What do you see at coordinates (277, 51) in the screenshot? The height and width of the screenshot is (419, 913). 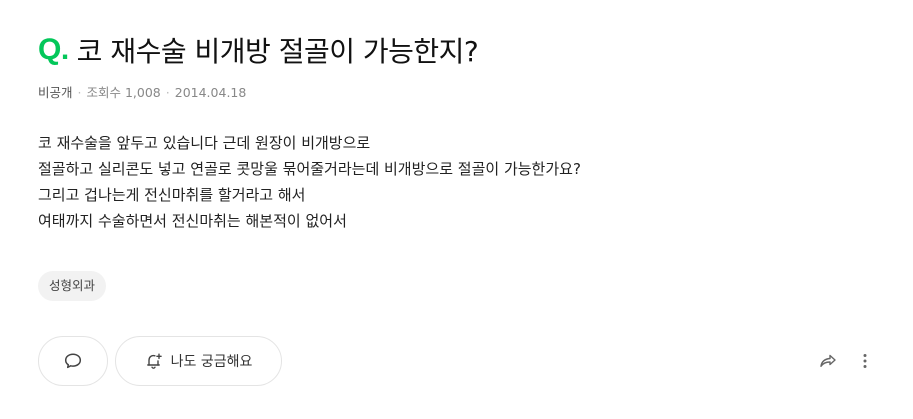 I see `question-title-text: 코 재수술 비개방 절골이 가능한지?` at bounding box center [277, 51].